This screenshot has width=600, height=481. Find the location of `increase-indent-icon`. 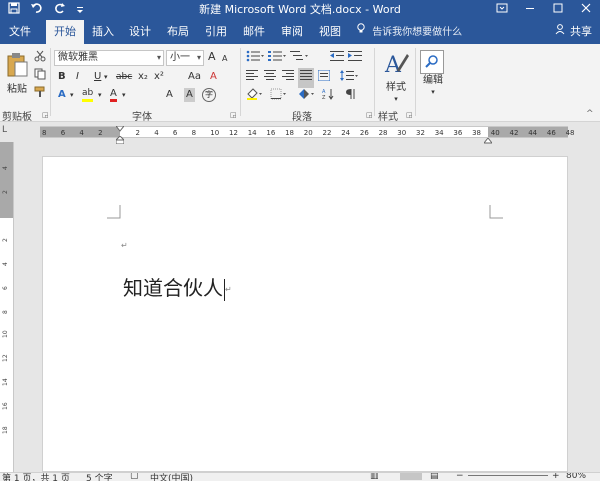

increase-indent-icon is located at coordinates (355, 58).